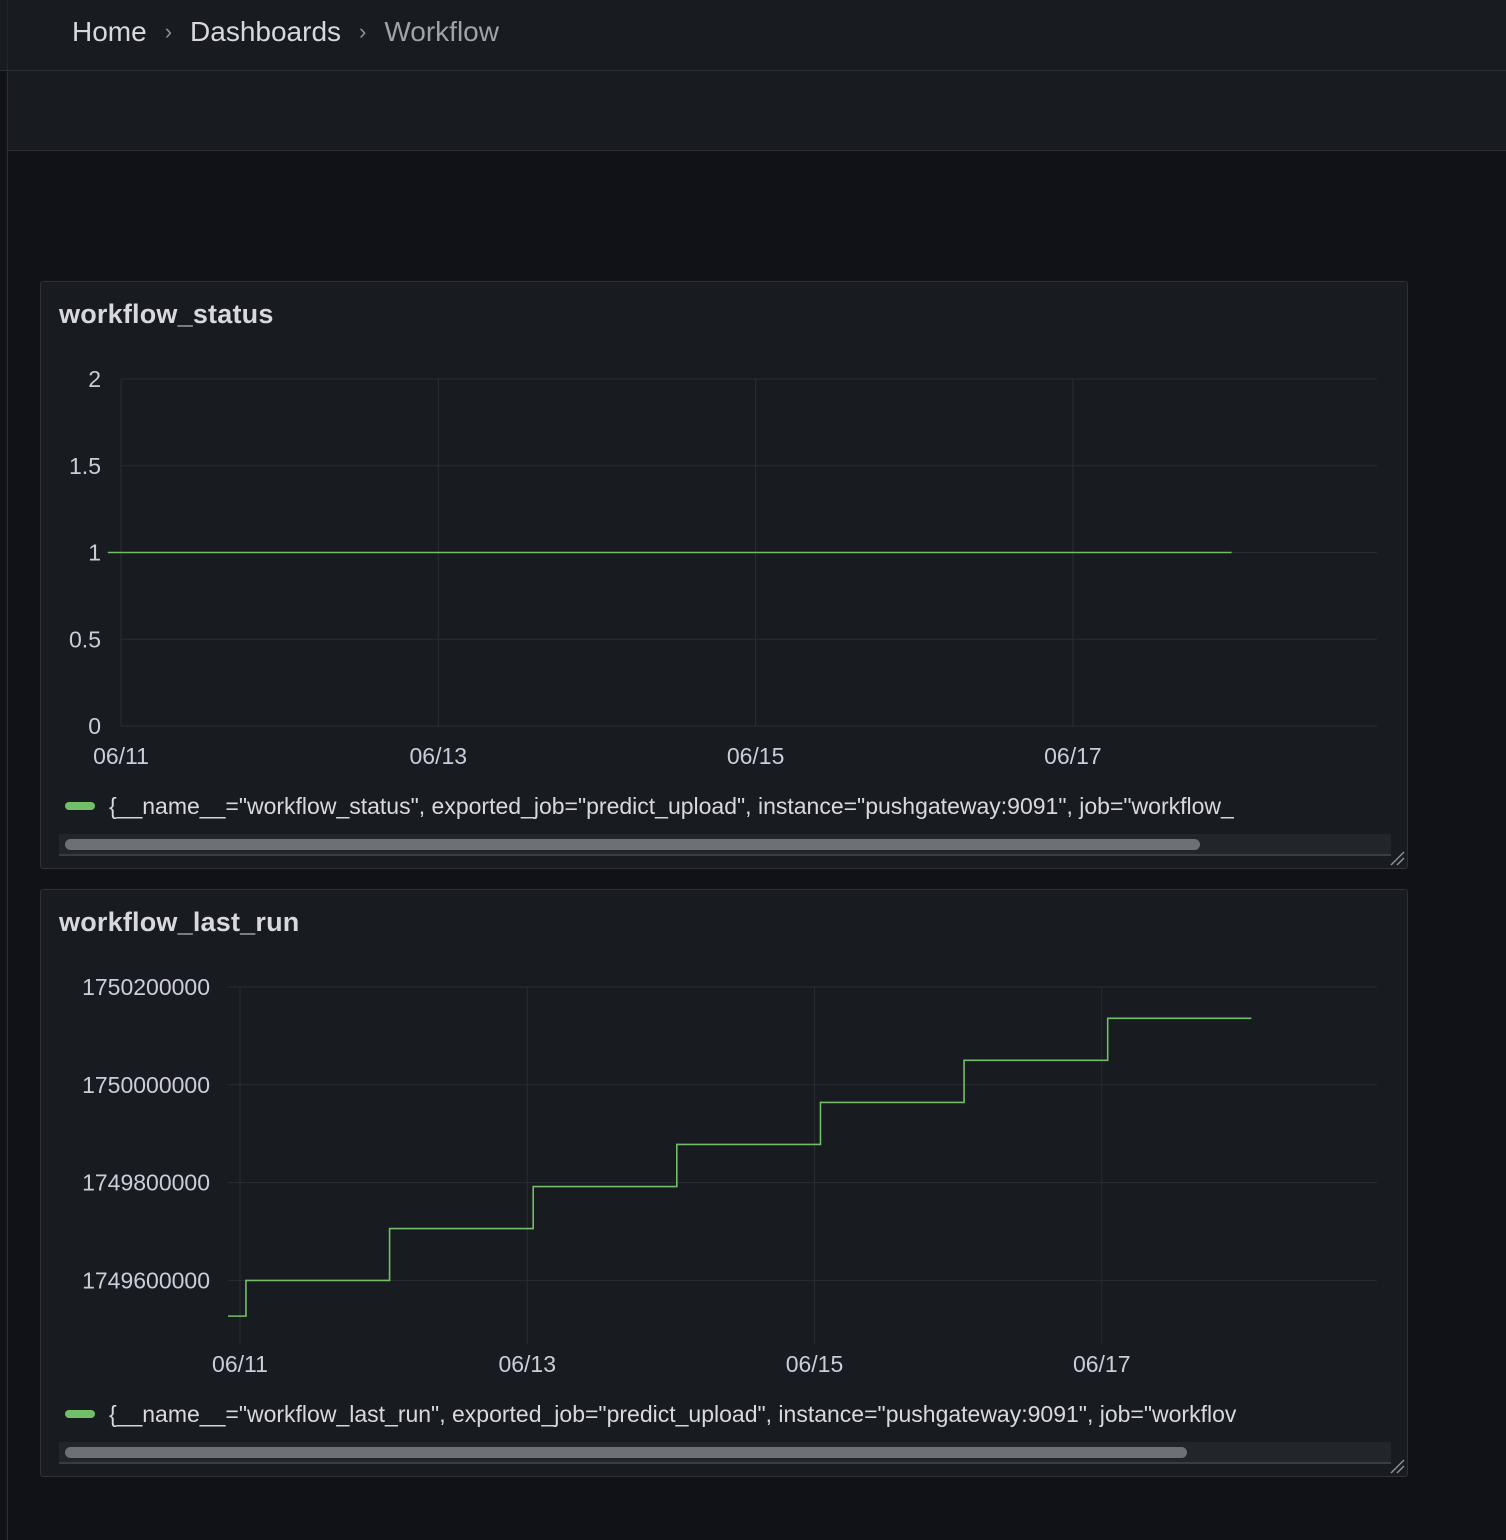 The image size is (1506, 1540). What do you see at coordinates (94, 553) in the screenshot?
I see `y-tick-label: 1` at bounding box center [94, 553].